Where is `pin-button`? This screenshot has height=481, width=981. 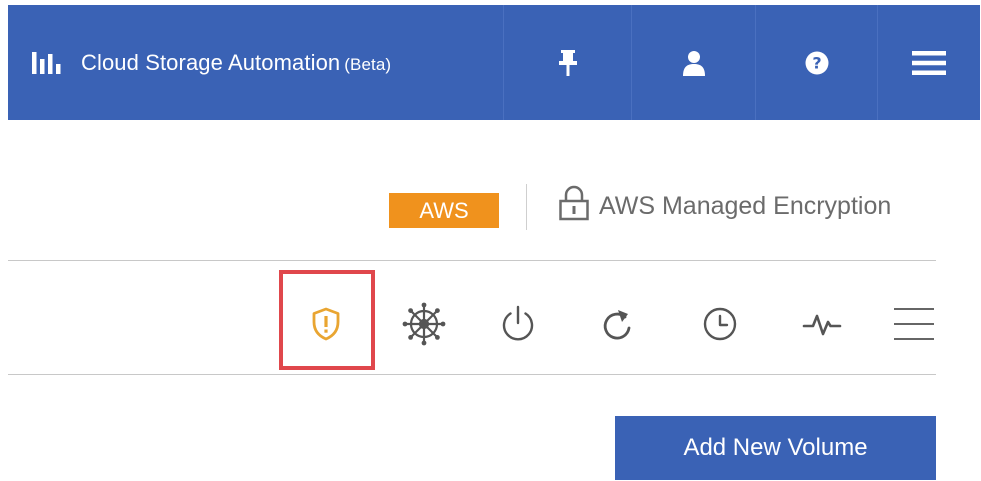
pin-button is located at coordinates (567, 62).